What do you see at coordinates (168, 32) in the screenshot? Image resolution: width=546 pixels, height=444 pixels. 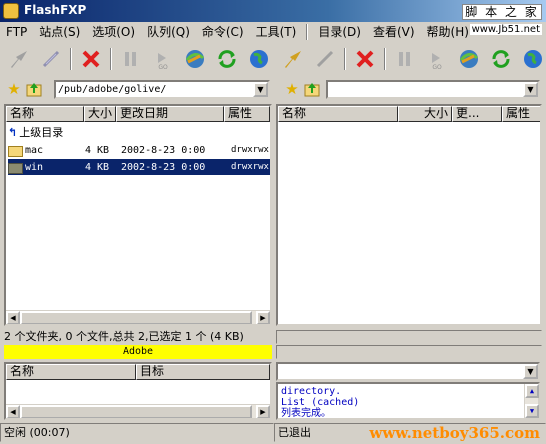 I see `menu-queue: 队列(Q)` at bounding box center [168, 32].